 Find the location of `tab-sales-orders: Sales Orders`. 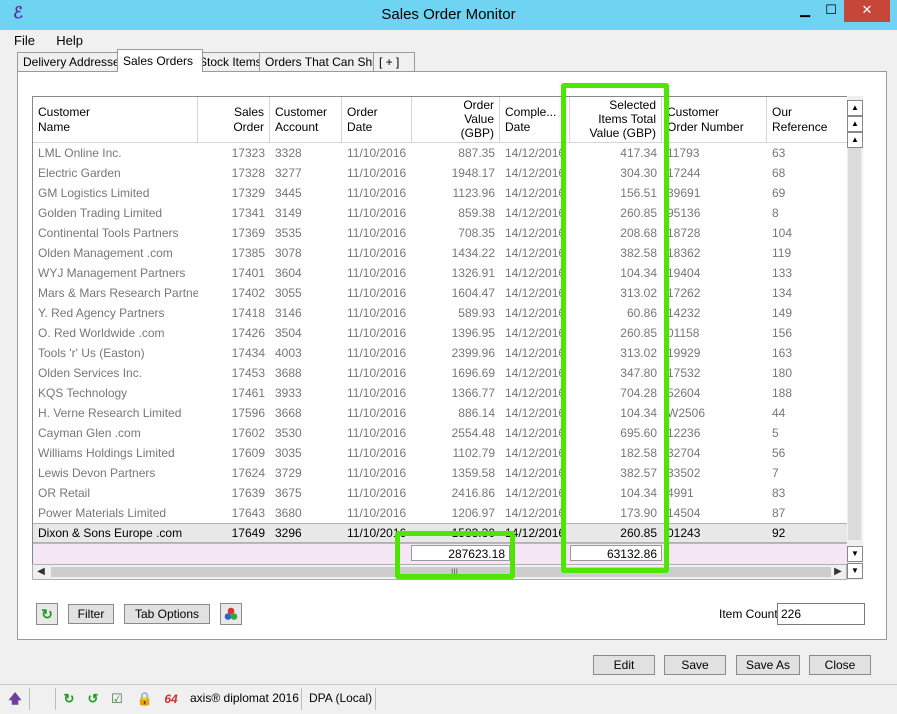

tab-sales-orders: Sales Orders is located at coordinates (160, 60).